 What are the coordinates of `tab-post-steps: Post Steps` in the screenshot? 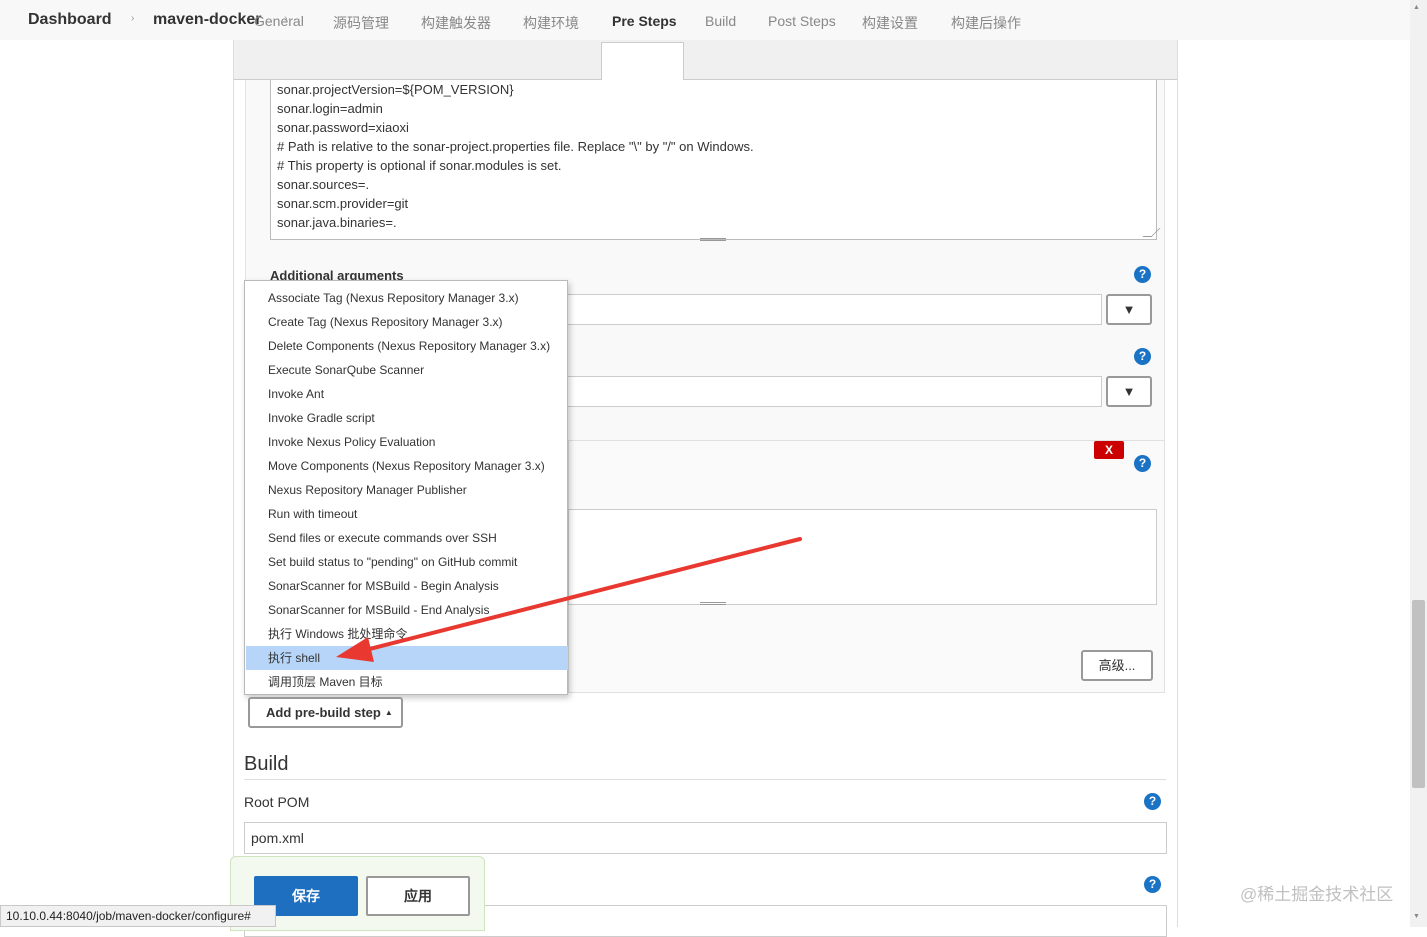 It's located at (802, 21).